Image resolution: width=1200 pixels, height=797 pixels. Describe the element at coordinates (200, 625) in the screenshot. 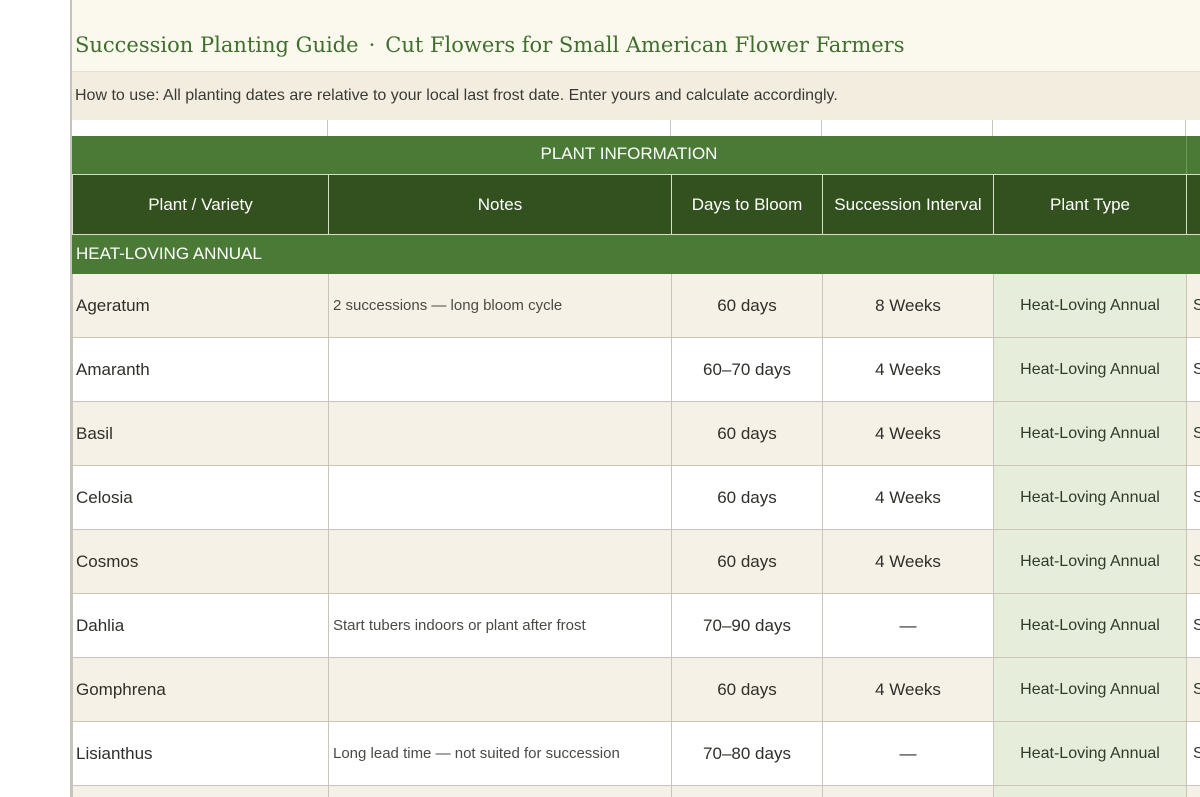

I see `plant-name: Dahlia` at that location.